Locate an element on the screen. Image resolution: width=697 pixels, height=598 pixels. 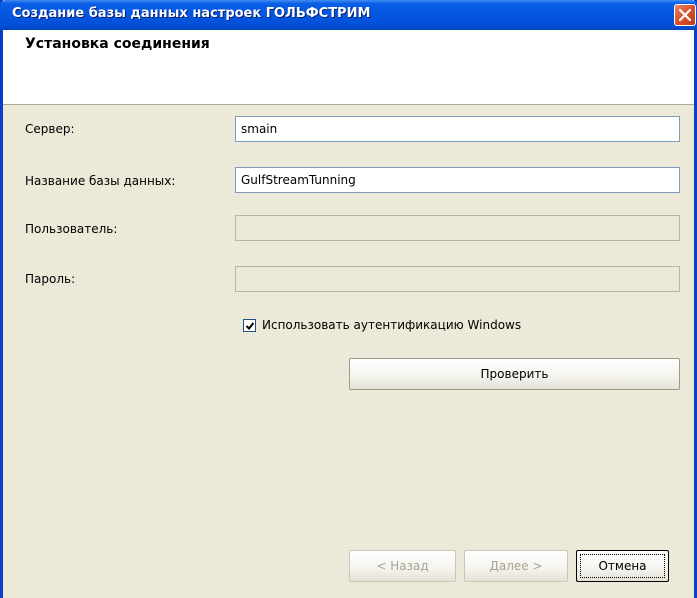
page-title: Установка соединения is located at coordinates (117, 44).